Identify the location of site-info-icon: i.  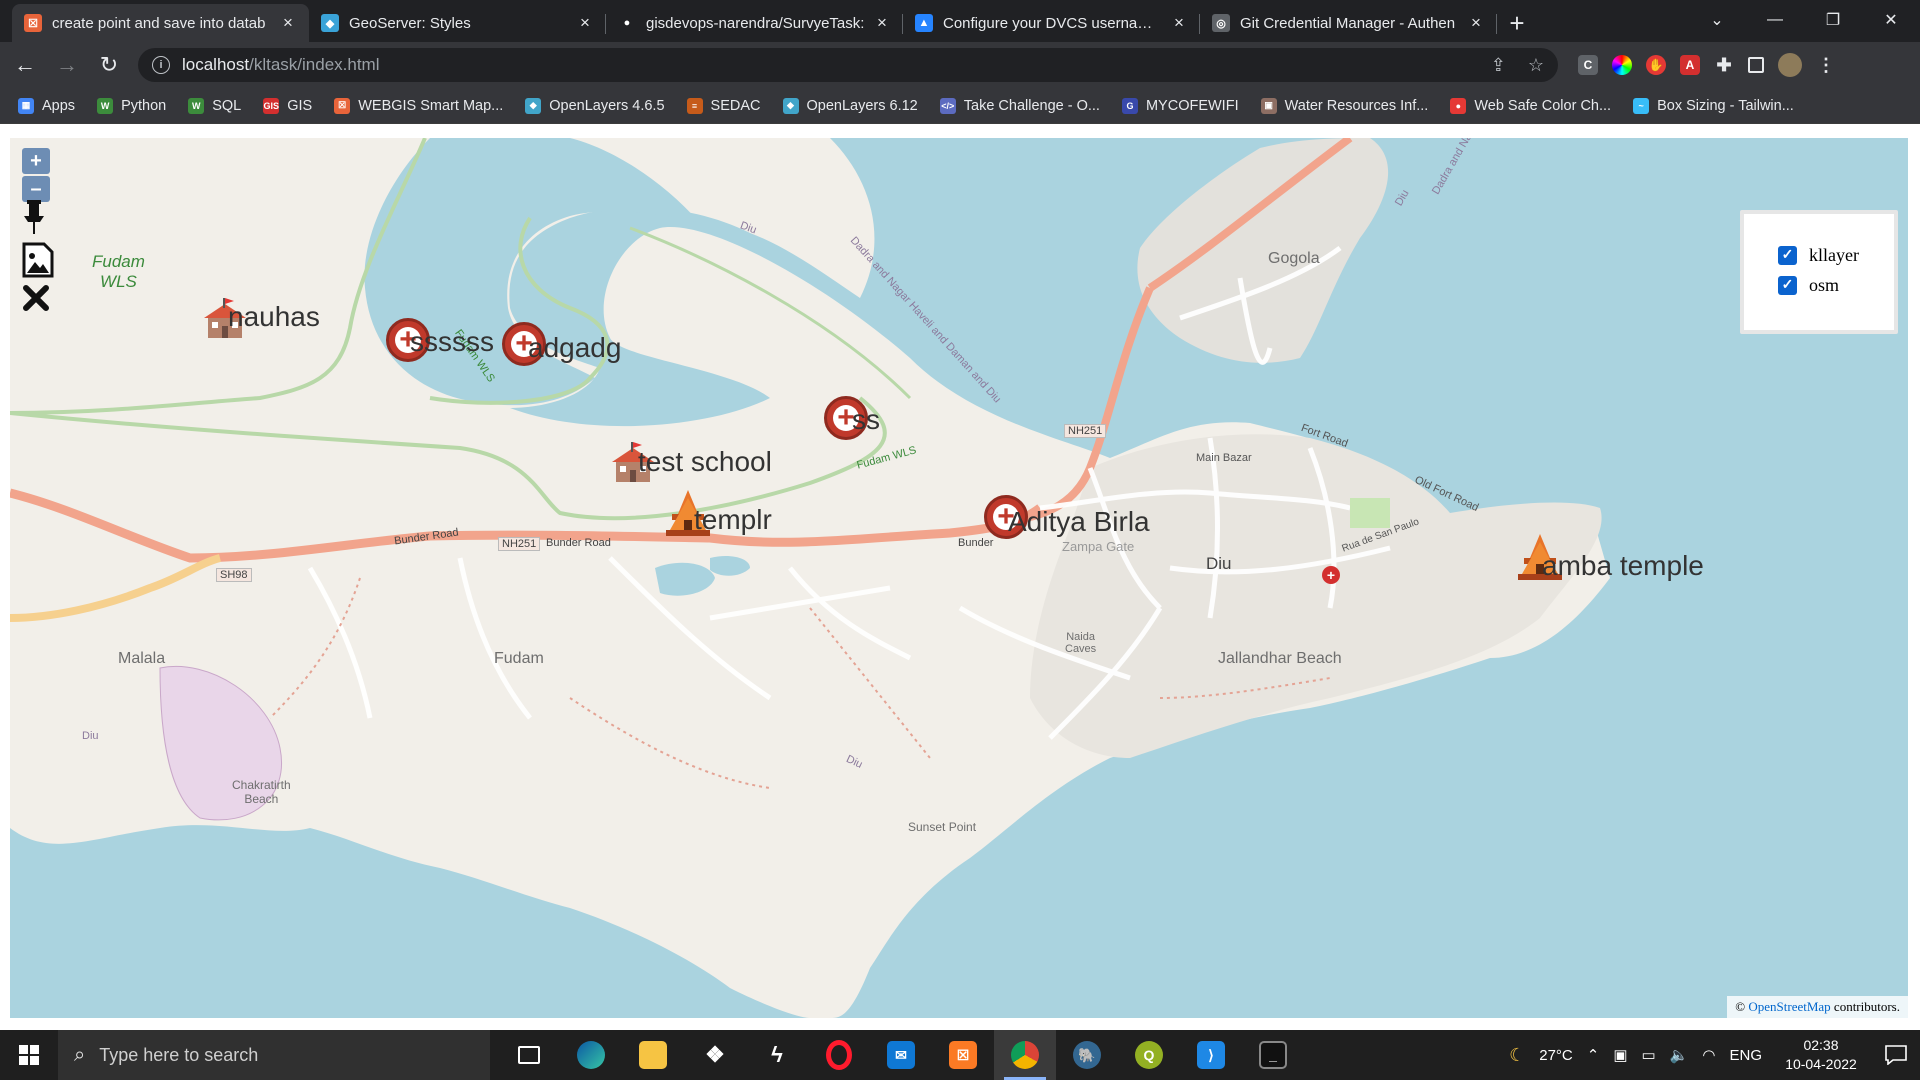
(161, 65).